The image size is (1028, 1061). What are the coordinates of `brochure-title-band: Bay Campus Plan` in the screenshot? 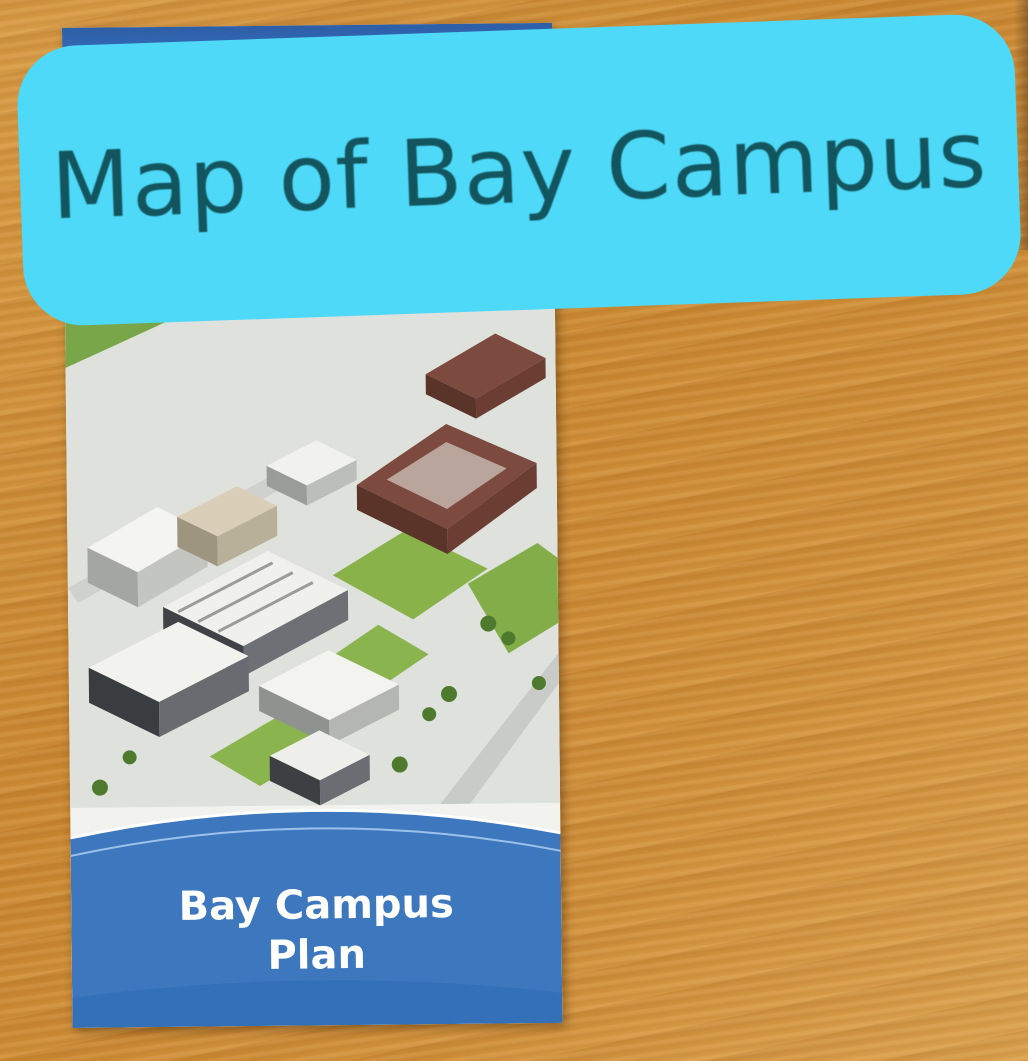 It's located at (316, 910).